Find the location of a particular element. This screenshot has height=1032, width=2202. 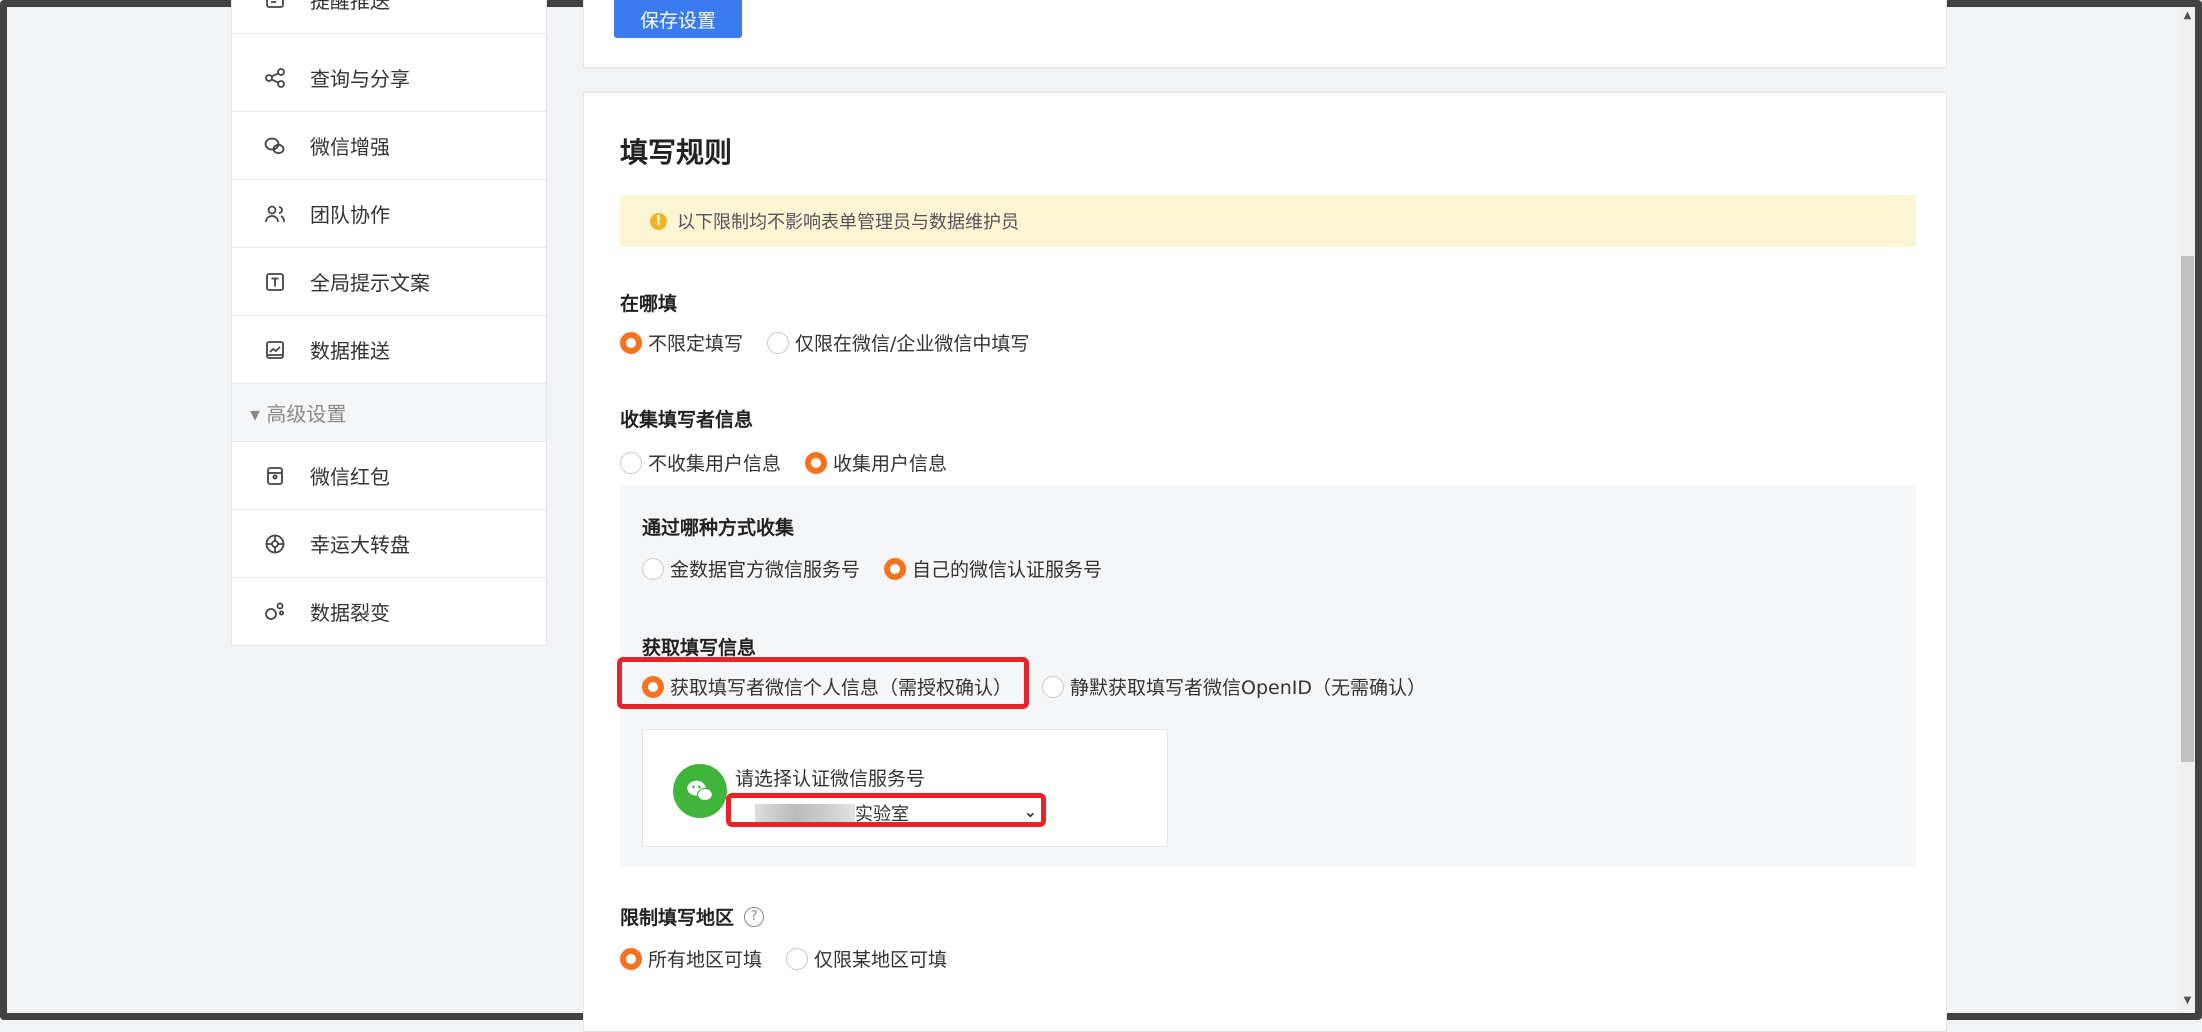

where-label: 在哪填 is located at coordinates (649, 304).